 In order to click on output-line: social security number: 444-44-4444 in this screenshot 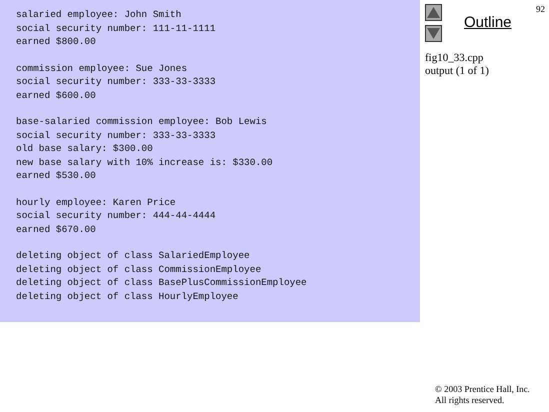, I will do `click(116, 215)`.